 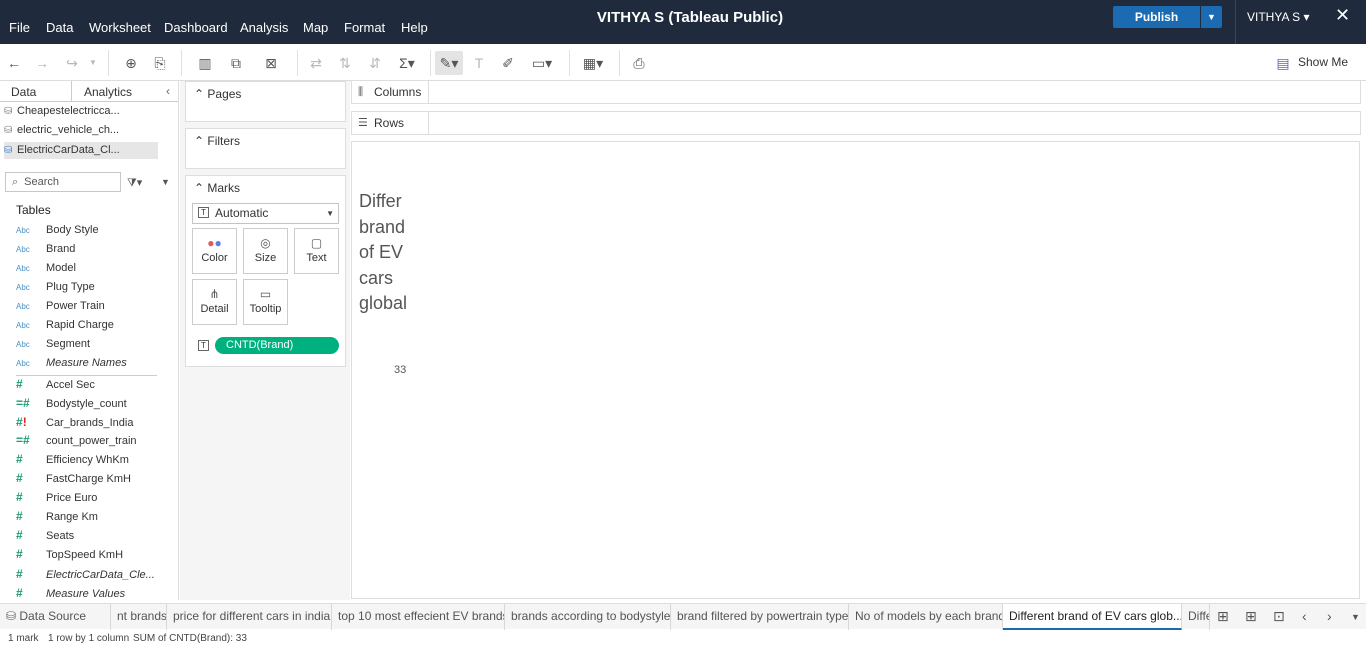 What do you see at coordinates (72, 63) in the screenshot?
I see `redo-icon: ↪` at bounding box center [72, 63].